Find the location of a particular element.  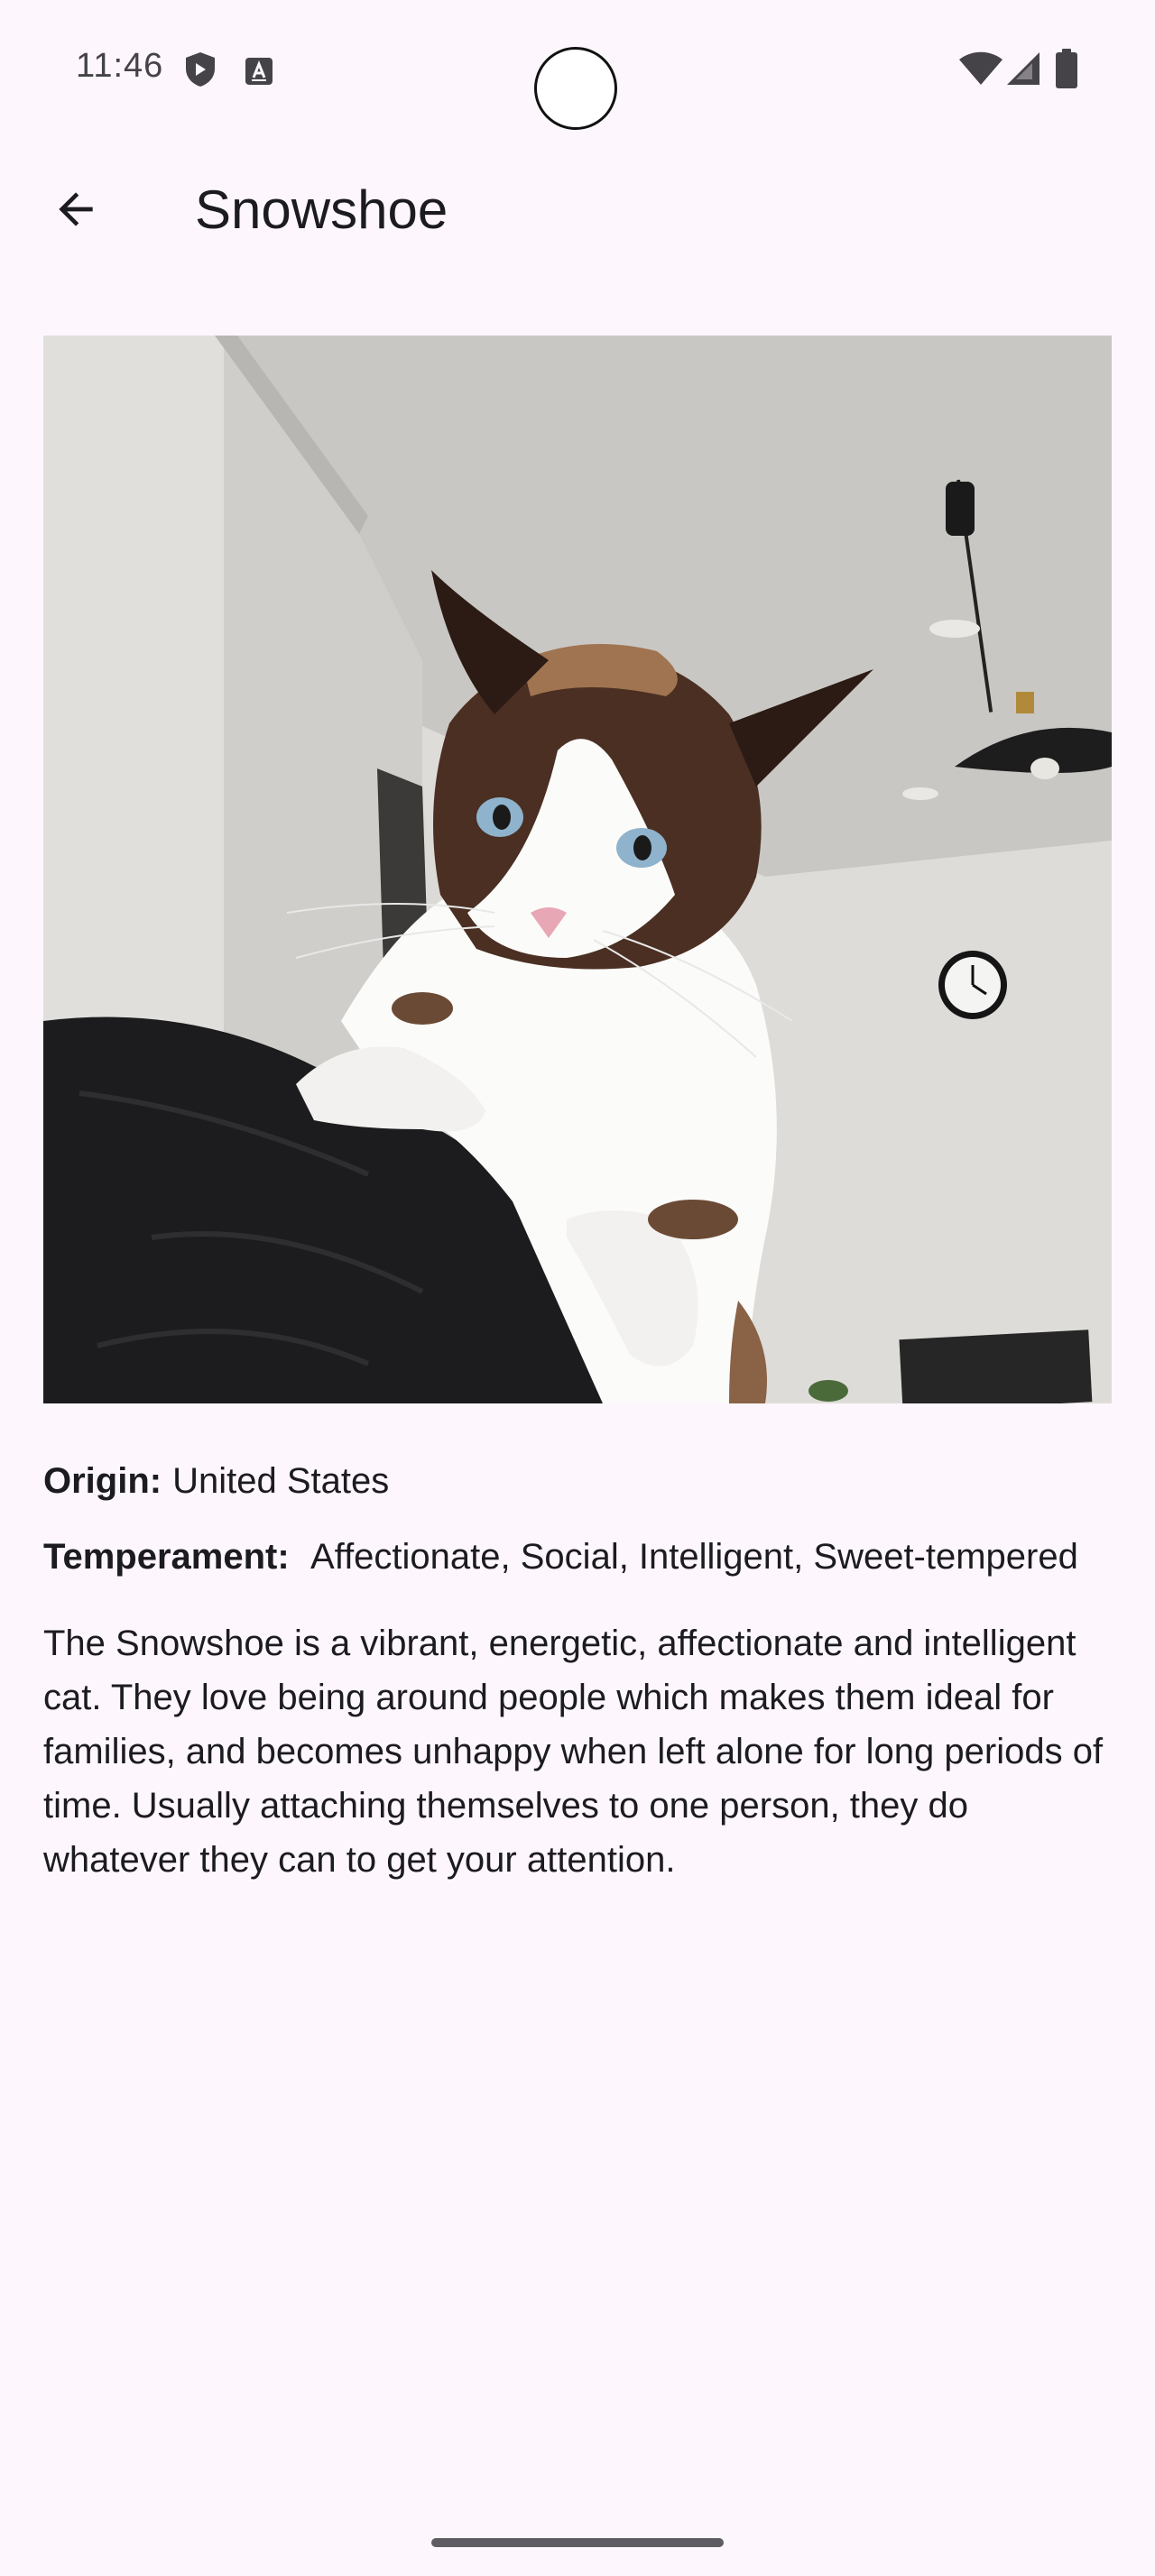

status-time: 11:46 is located at coordinates (120, 66).